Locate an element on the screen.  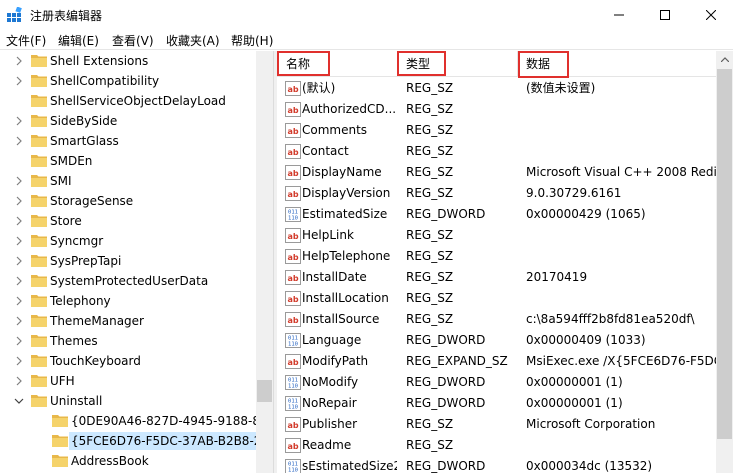
table-row: 011 110 Language REG_DWORD 0x00000409 (1033) is located at coordinates (496, 340).